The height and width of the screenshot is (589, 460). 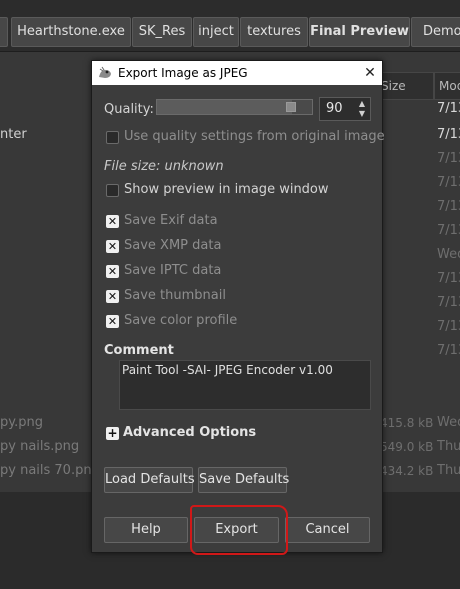 I want to click on comment-label: Comment, so click(x=139, y=350).